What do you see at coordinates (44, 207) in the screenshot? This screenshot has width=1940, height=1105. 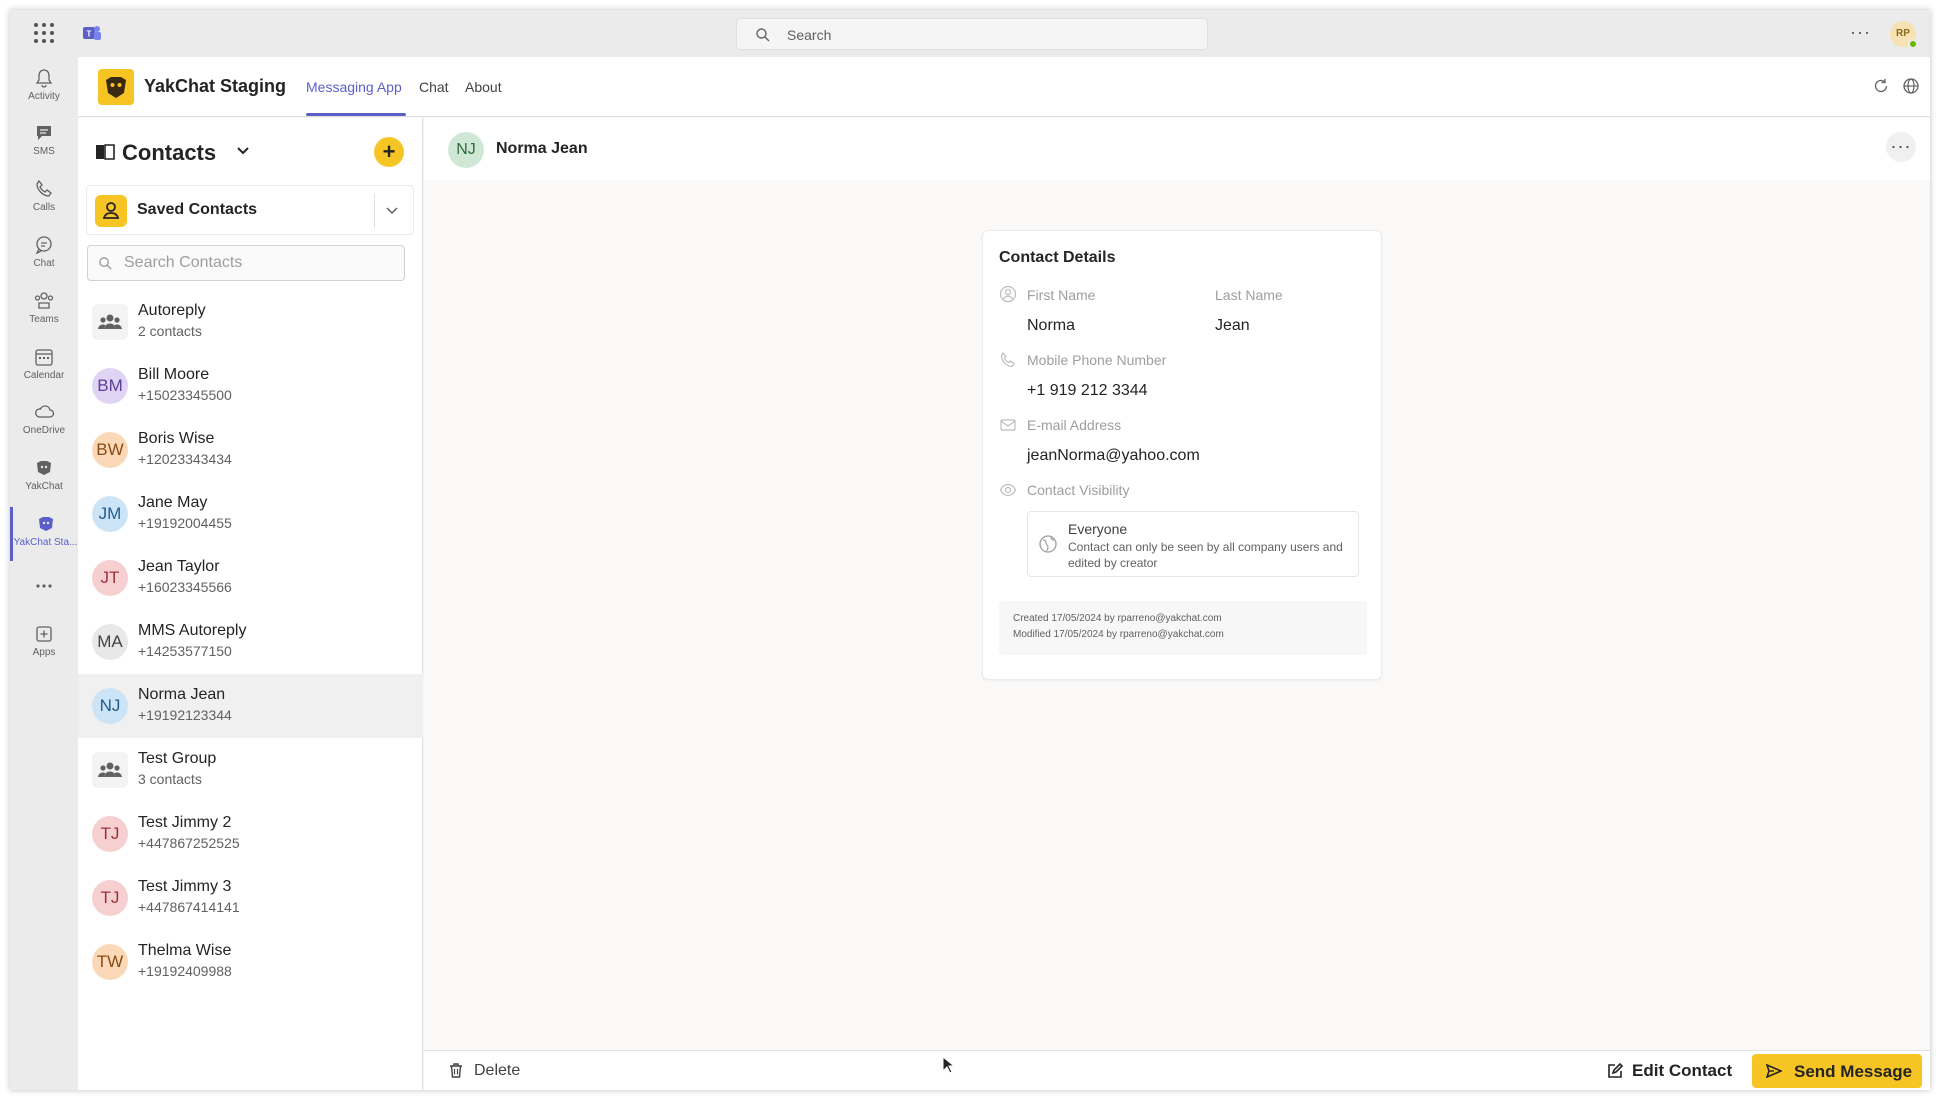 I see `rail-label: Calls` at bounding box center [44, 207].